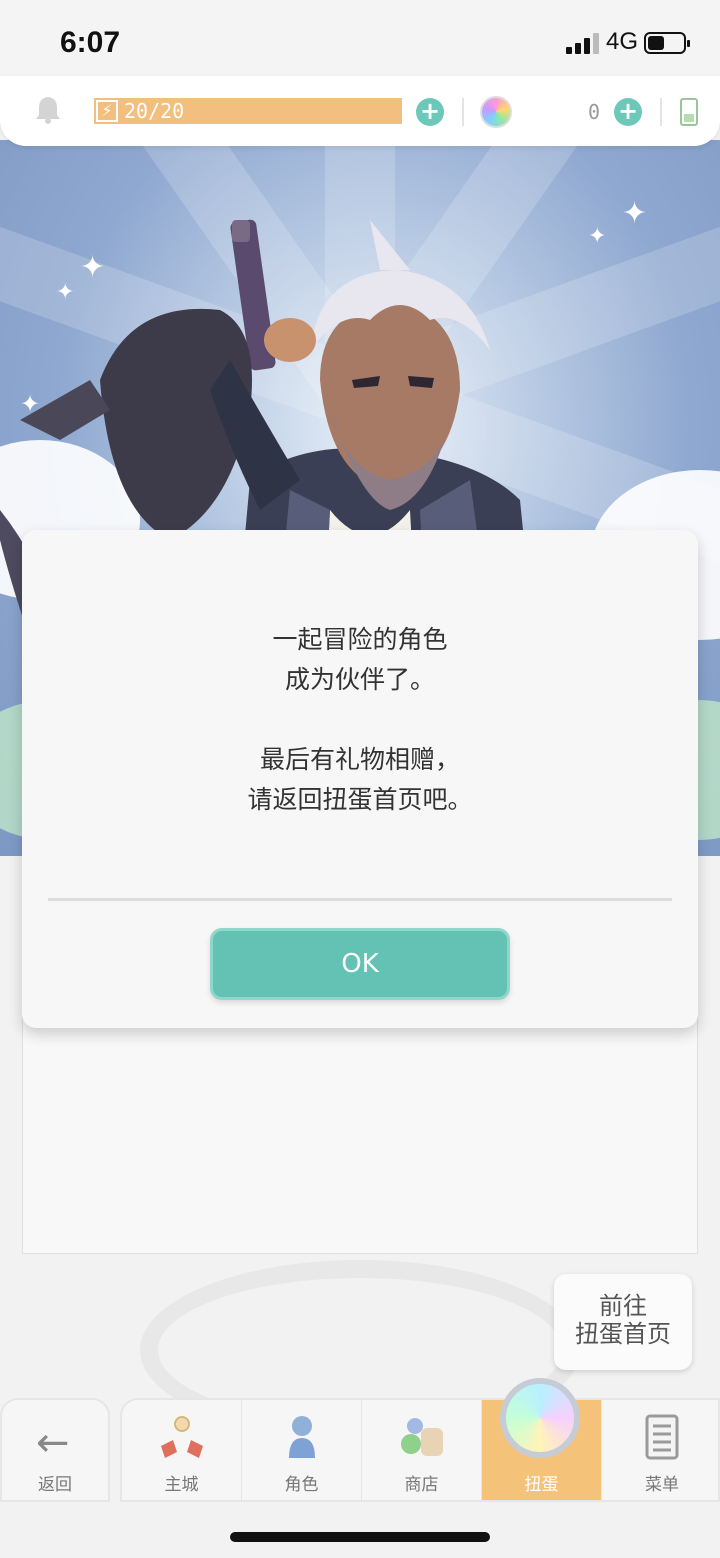 The height and width of the screenshot is (1558, 720). Describe the element at coordinates (360, 44) in the screenshot. I see `status-bar: 6:07 4G` at that location.